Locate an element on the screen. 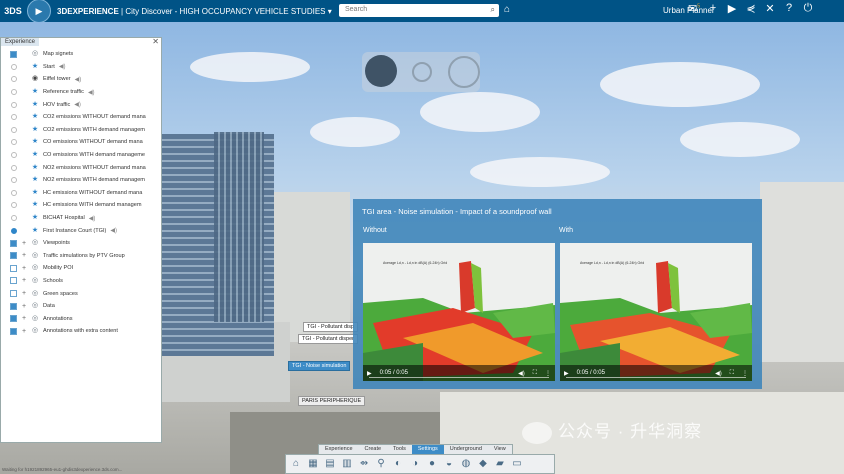 This screenshot has height=474, width=844. tree-item: + ◎ Data is located at coordinates (81, 306).